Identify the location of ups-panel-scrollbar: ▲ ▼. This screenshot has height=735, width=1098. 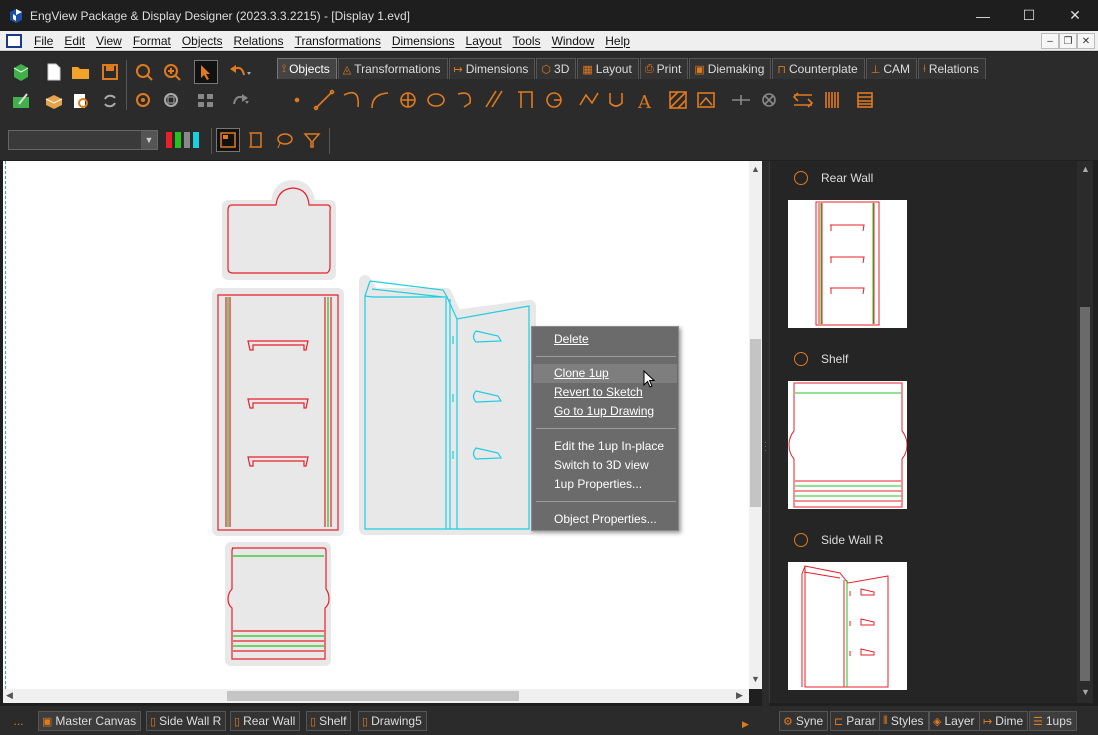
(1085, 432).